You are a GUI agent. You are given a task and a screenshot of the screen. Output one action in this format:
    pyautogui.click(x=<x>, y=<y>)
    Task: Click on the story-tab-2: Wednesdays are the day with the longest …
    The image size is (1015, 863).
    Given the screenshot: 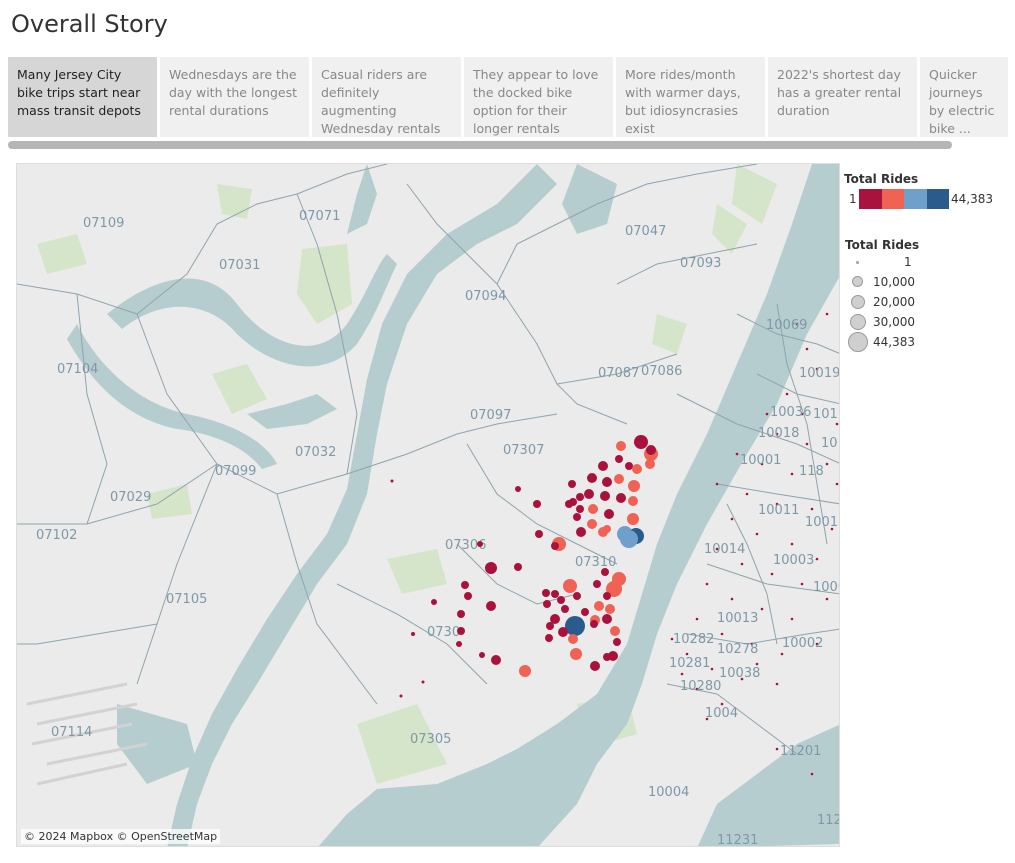 What is the action you would take?
    pyautogui.click(x=234, y=97)
    